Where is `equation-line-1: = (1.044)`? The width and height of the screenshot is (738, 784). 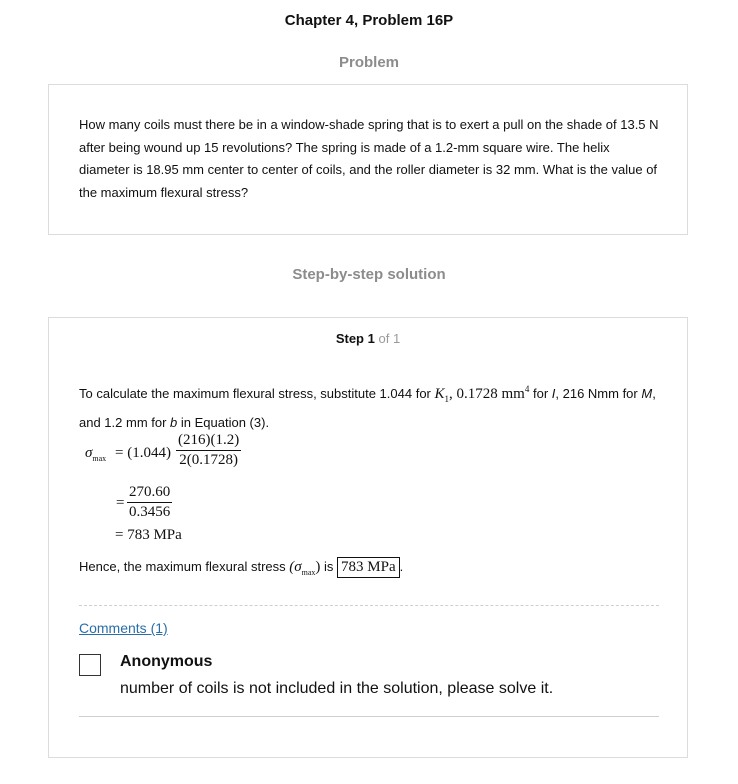
equation-line-1: = (1.044) is located at coordinates (143, 453).